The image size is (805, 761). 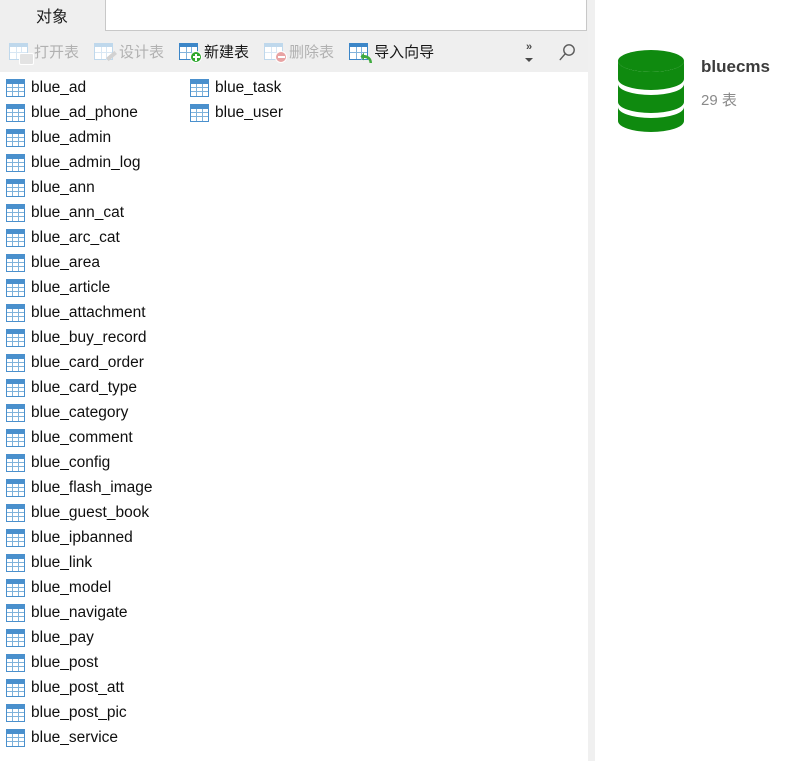 I want to click on table-list-item: blue_ad, so click(x=78, y=87).